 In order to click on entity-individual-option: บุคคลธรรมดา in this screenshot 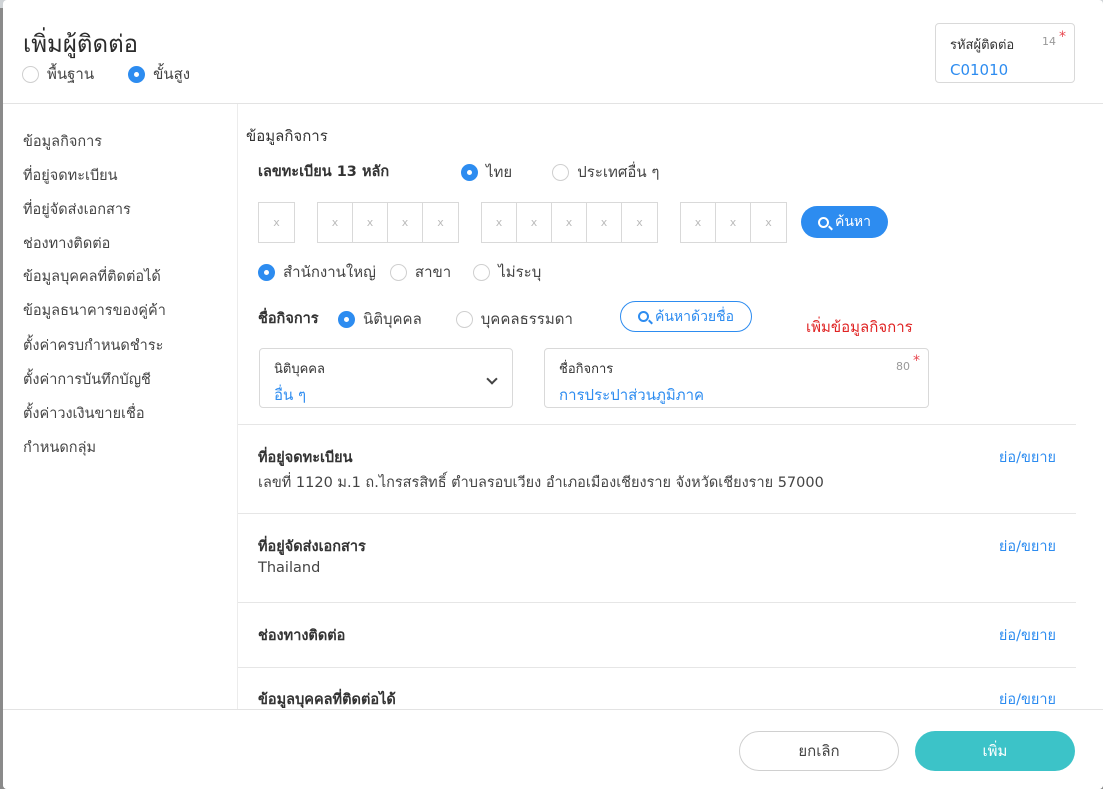, I will do `click(514, 319)`.